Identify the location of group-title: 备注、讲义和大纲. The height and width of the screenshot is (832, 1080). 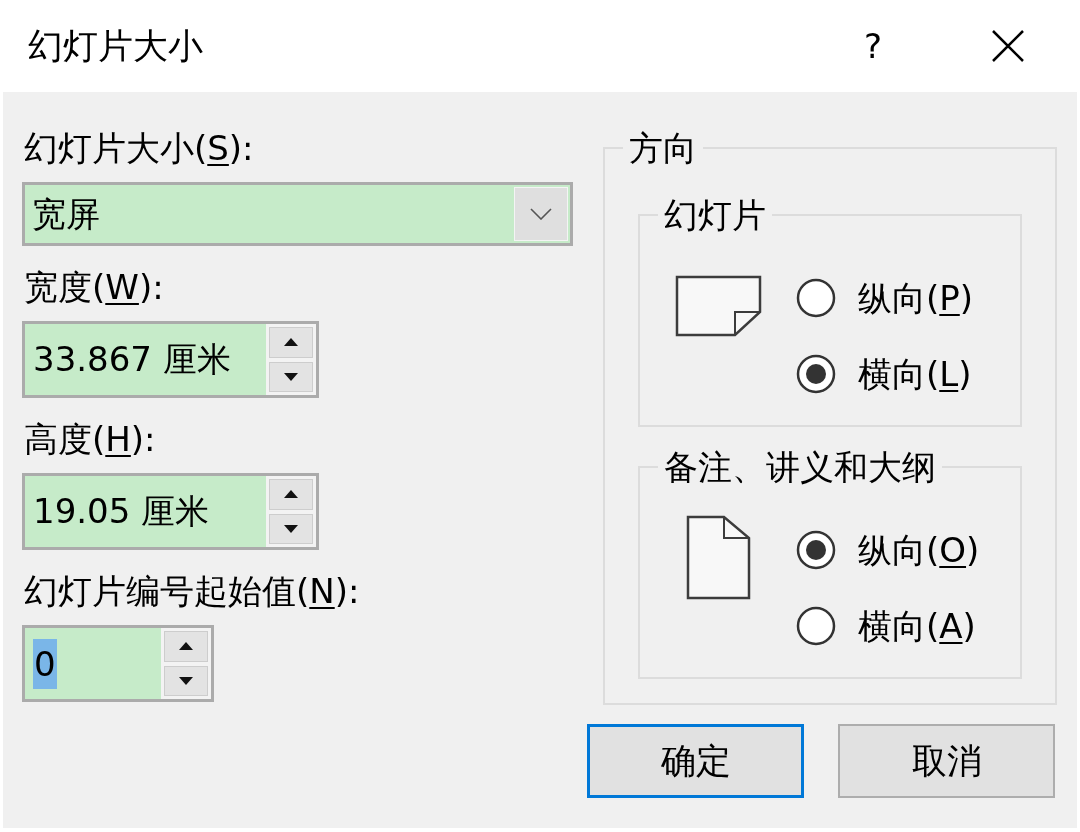
(800, 467).